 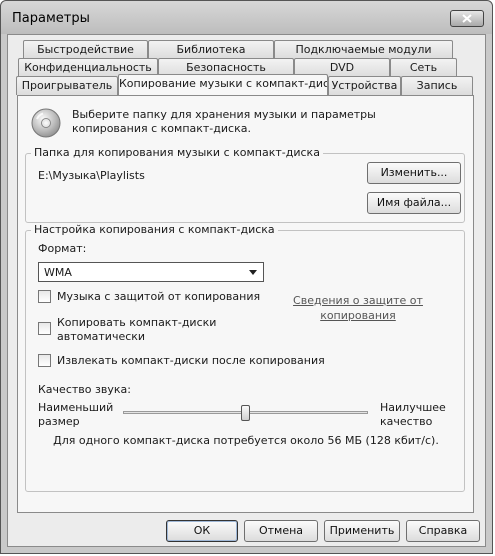 I want to click on copy-protect-label: Музыка с защитой от копирования, so click(x=159, y=296).